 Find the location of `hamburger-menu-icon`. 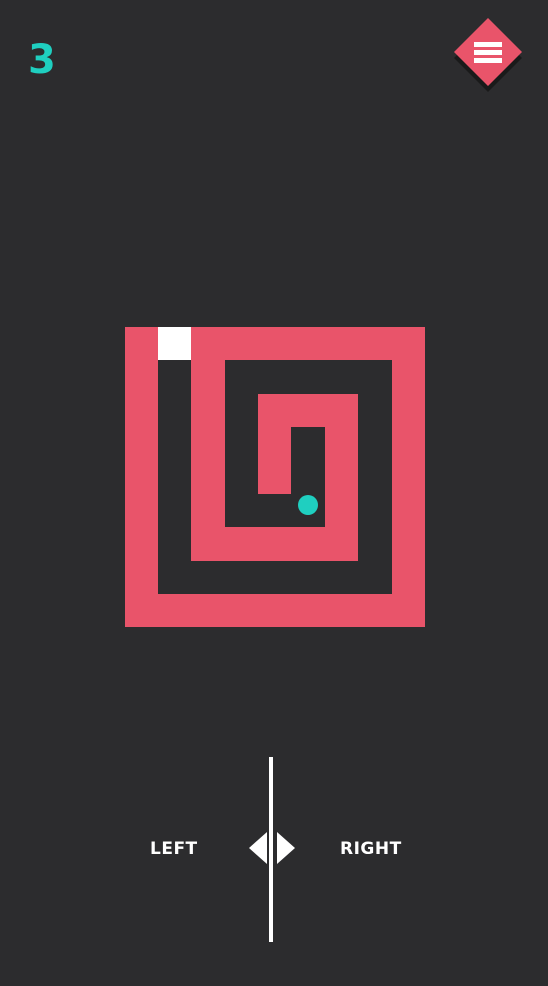

hamburger-menu-icon is located at coordinates (488, 55).